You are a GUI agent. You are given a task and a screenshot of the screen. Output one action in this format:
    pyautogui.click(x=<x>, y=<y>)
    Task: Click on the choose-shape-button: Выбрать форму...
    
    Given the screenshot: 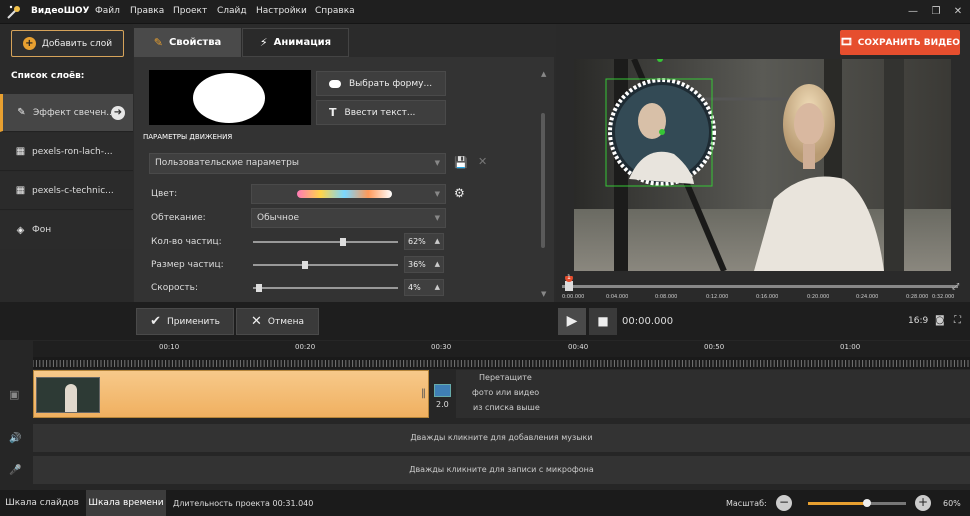 What is the action you would take?
    pyautogui.click(x=381, y=83)
    